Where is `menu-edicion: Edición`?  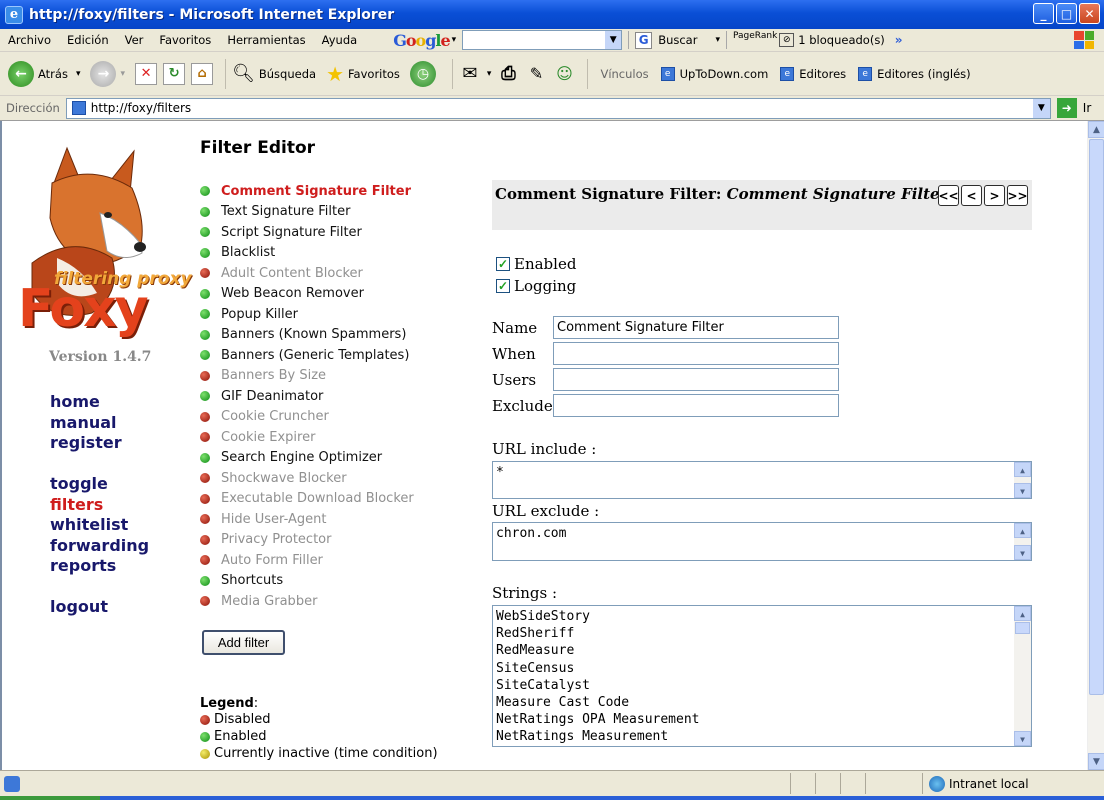
menu-edicion: Edición is located at coordinates (88, 40).